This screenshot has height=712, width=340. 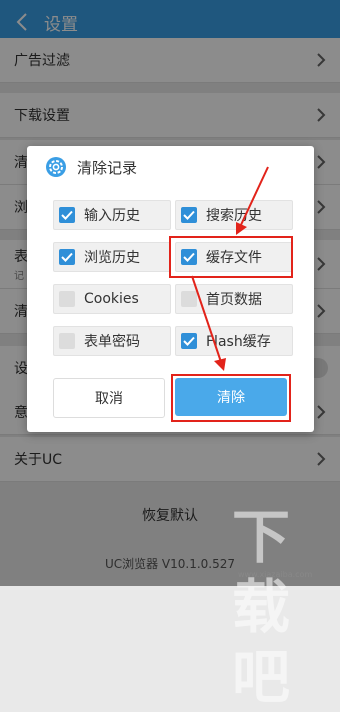 What do you see at coordinates (238, 342) in the screenshot?
I see `option-label: Flash缓存` at bounding box center [238, 342].